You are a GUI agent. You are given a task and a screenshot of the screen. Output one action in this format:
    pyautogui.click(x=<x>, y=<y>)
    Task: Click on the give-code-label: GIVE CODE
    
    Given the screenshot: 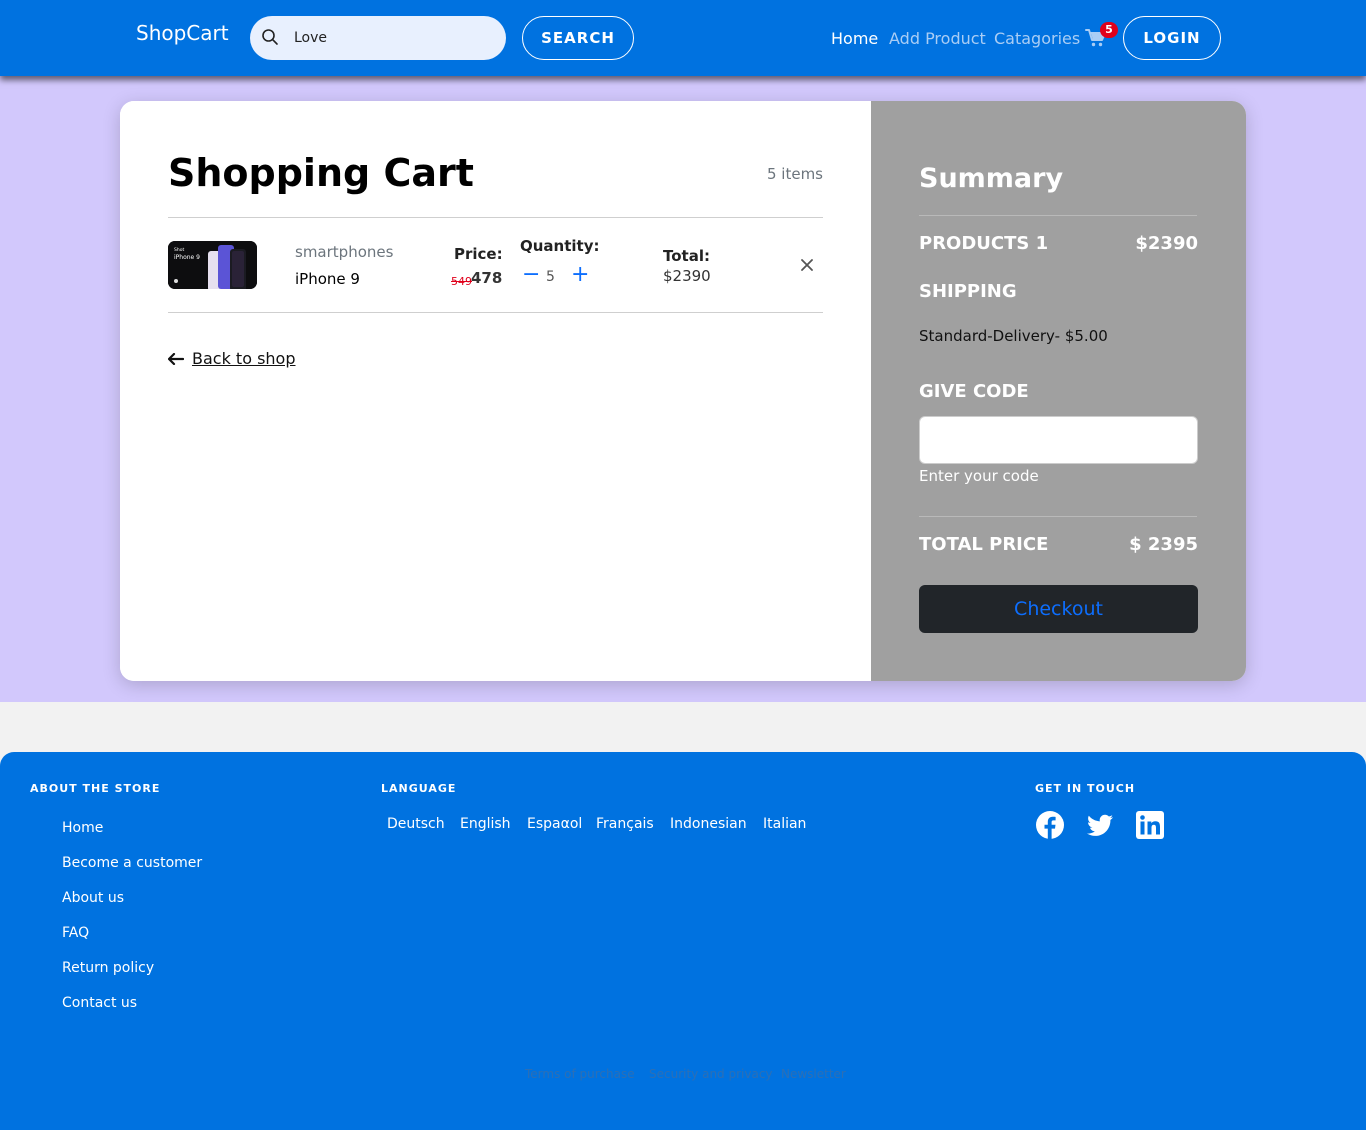 What is the action you would take?
    pyautogui.click(x=974, y=391)
    